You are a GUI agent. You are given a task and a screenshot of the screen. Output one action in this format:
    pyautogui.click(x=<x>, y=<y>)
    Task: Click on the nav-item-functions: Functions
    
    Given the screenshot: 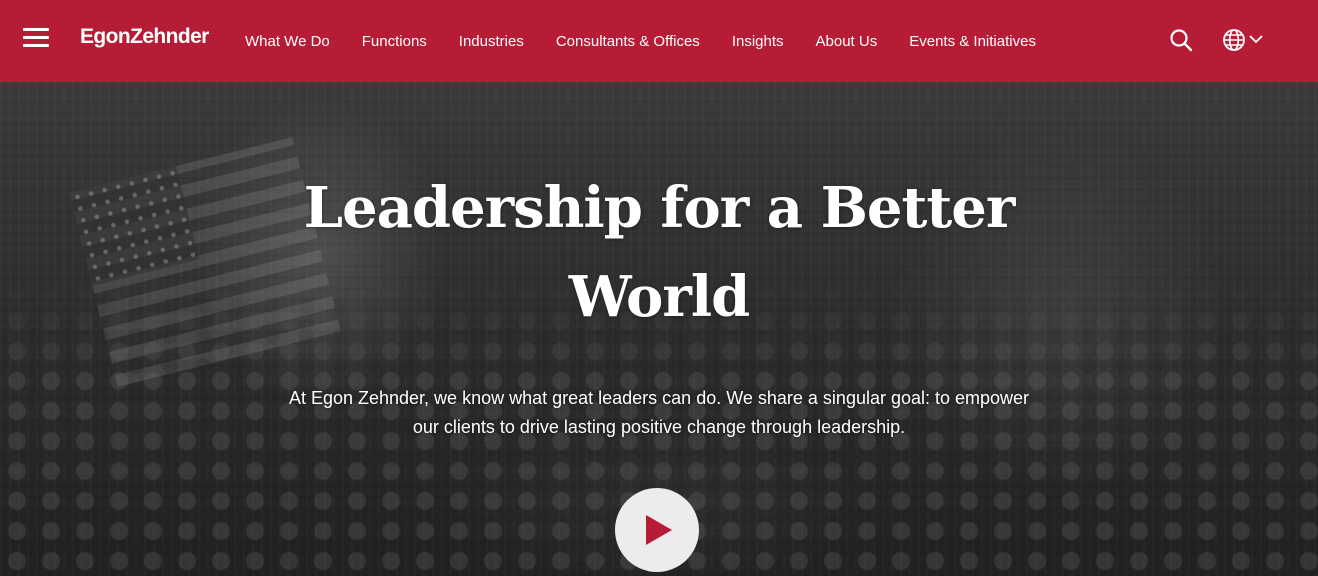 What is the action you would take?
    pyautogui.click(x=394, y=41)
    